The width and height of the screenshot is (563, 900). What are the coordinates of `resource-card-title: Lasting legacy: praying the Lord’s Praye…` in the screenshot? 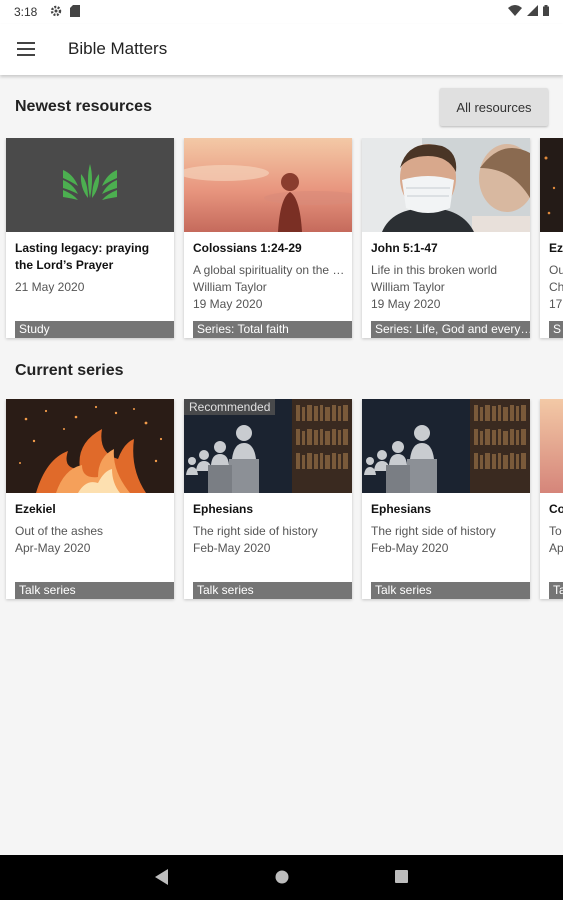 It's located at (82, 256).